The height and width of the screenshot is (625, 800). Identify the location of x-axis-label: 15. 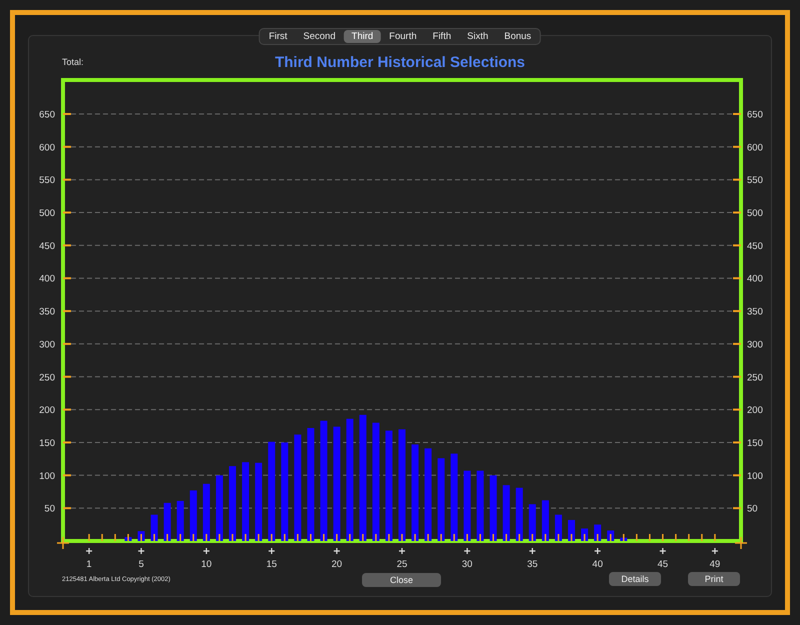
(271, 563).